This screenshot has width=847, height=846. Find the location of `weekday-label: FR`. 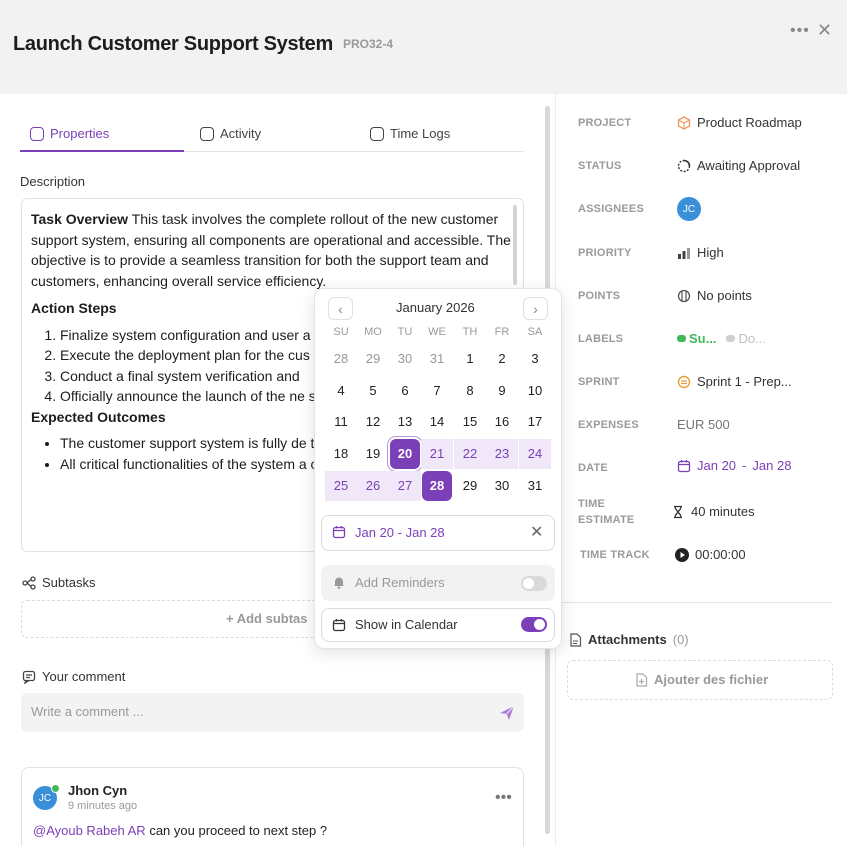

weekday-label: FR is located at coordinates (502, 332).